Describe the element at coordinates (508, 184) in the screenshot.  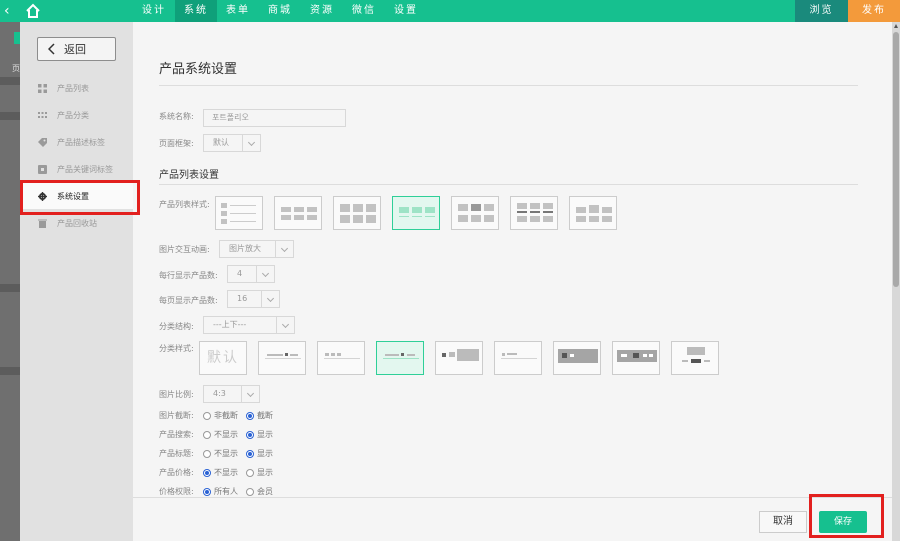
I see `divider` at that location.